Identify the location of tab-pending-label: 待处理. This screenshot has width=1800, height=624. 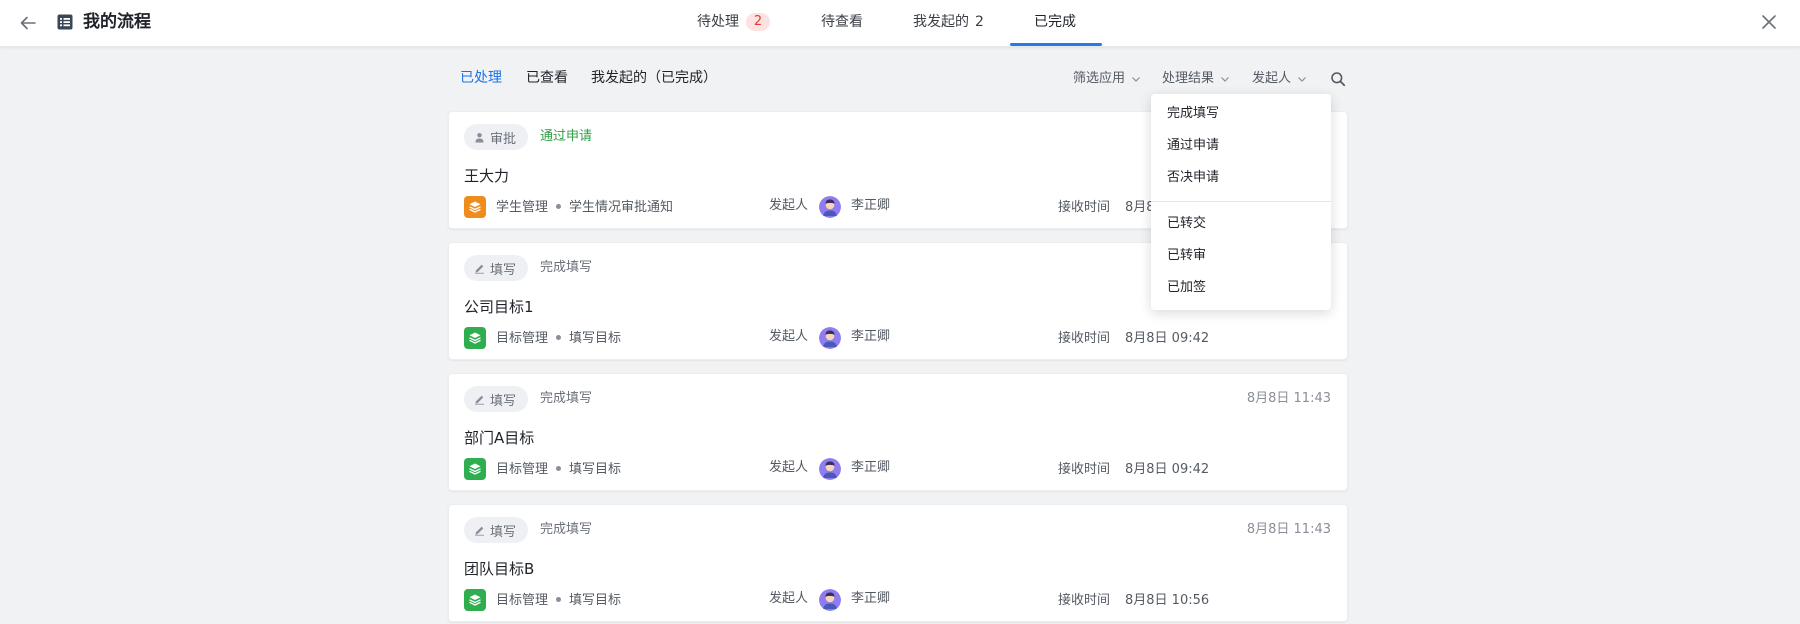
(718, 22).